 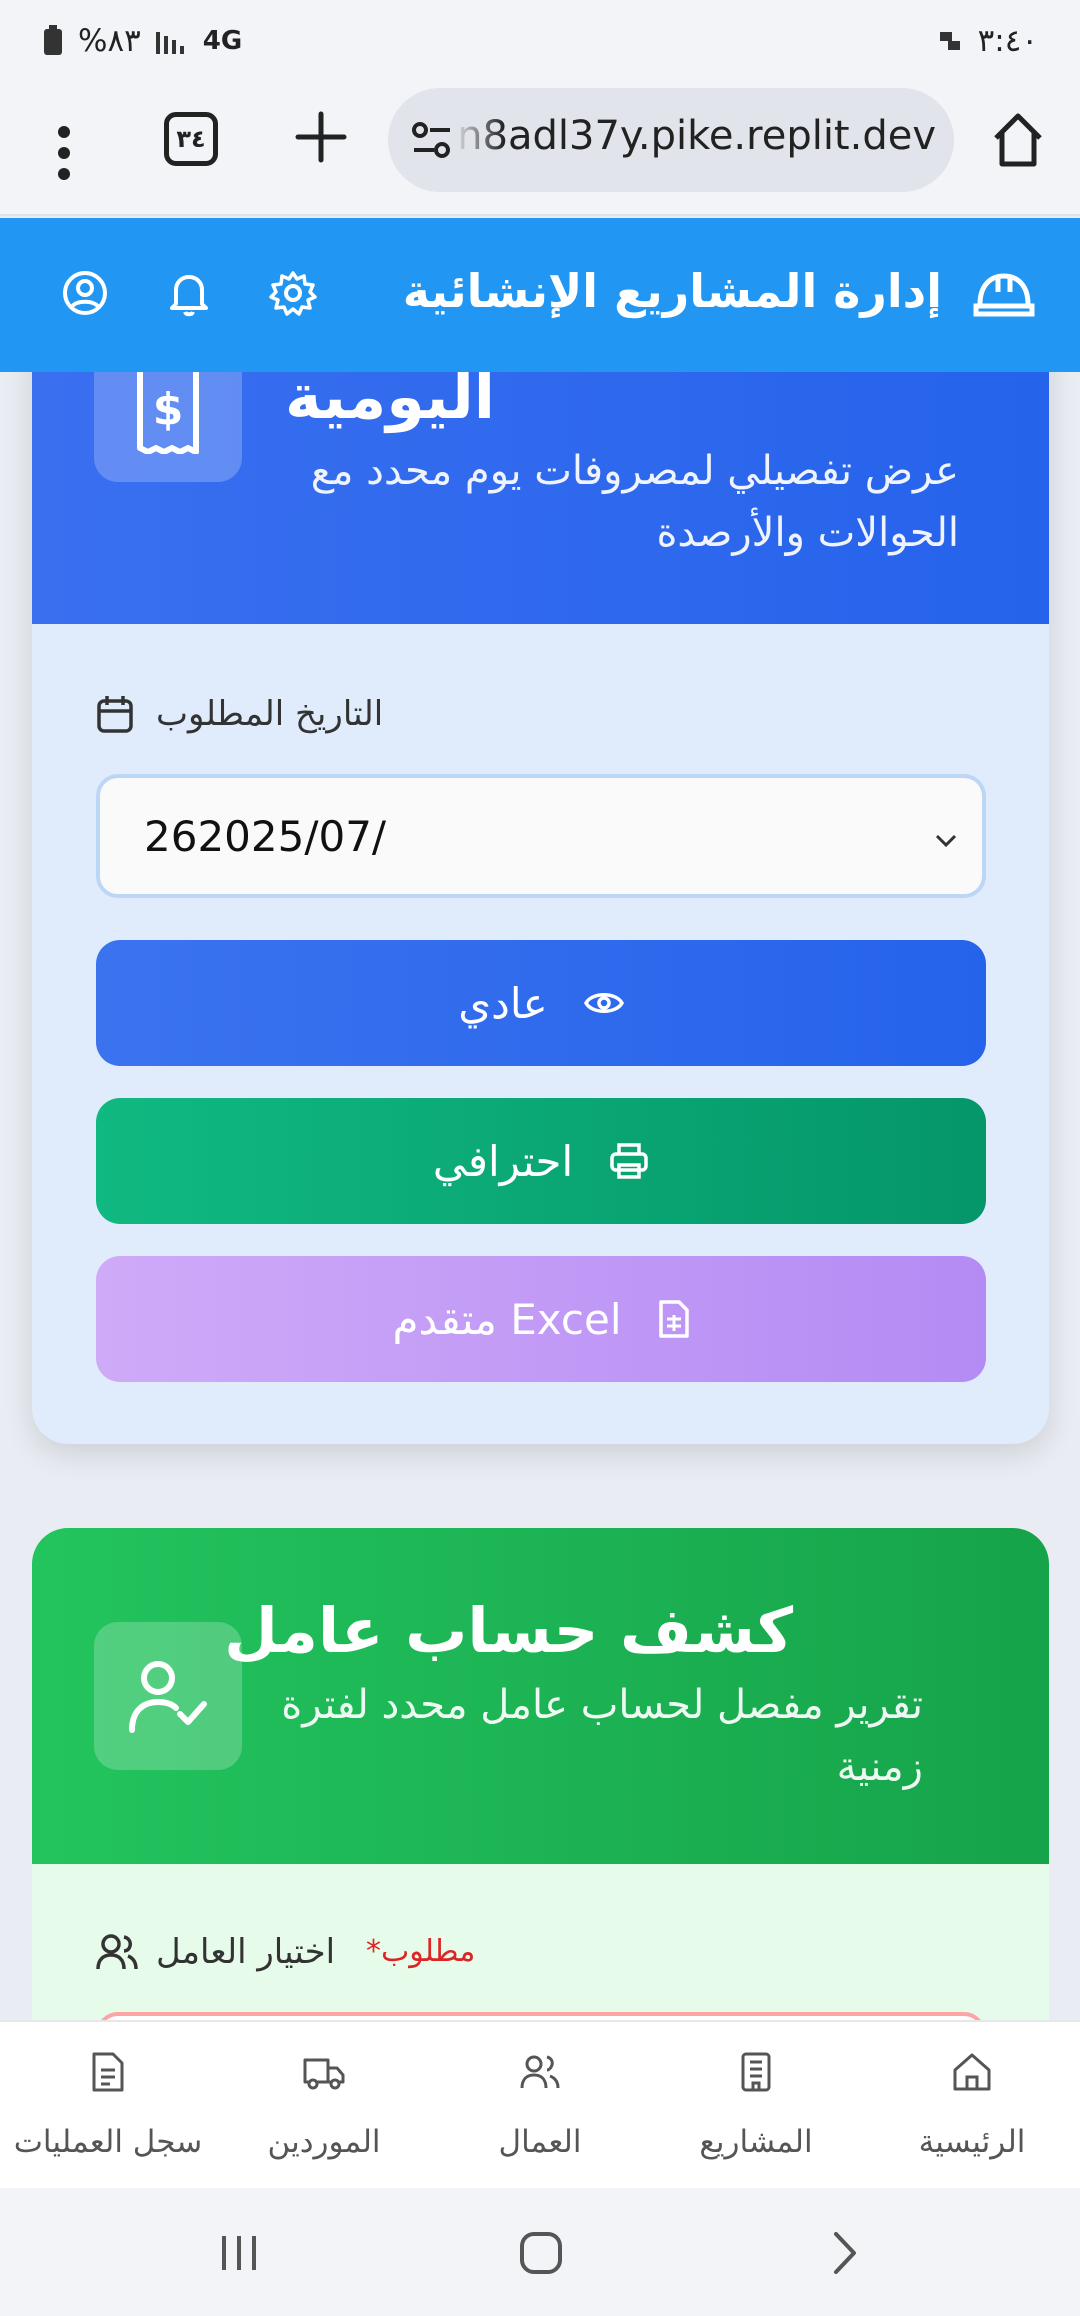 I want to click on normal-report-label: عادي, so click(x=503, y=1003).